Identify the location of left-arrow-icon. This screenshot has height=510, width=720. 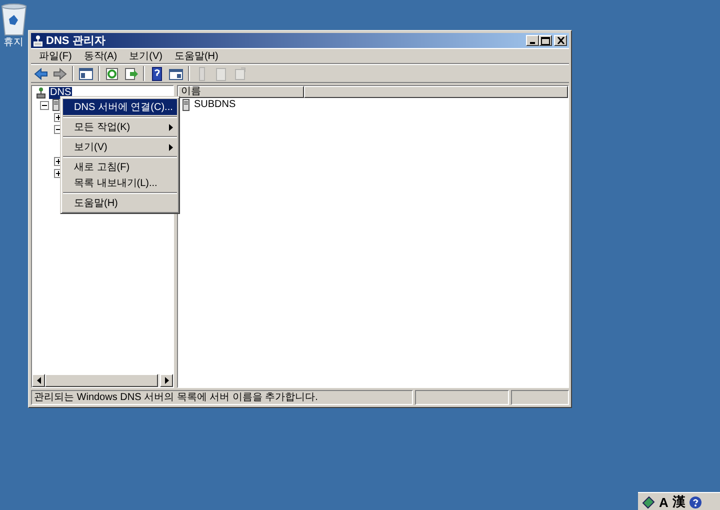
(38, 380).